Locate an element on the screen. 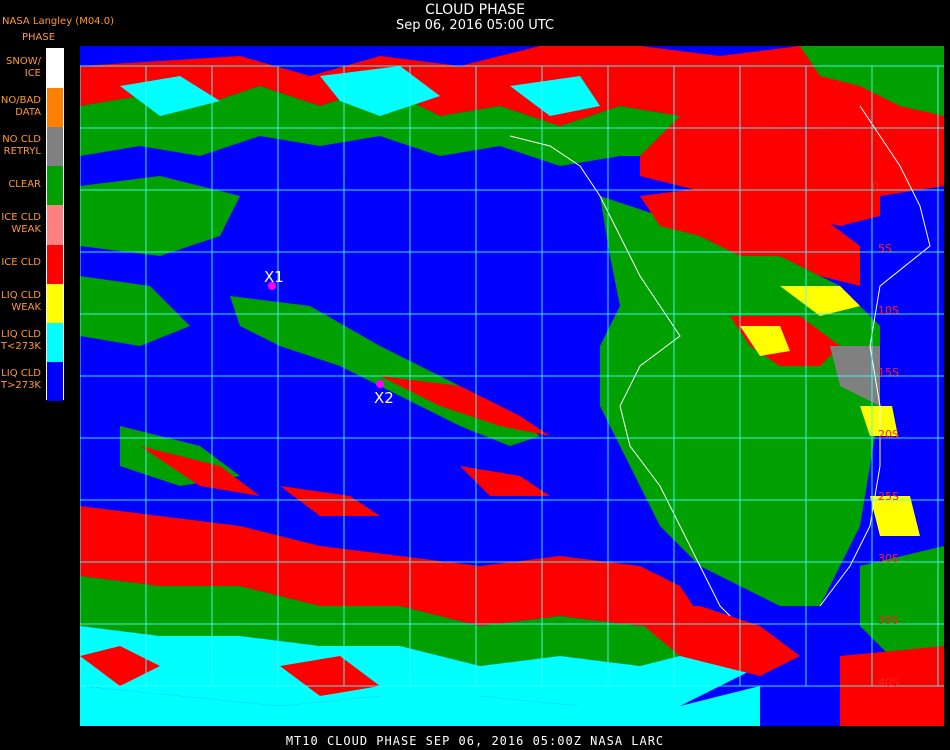 The image size is (950, 750). legend-label-0: SNOW/ ICE is located at coordinates (23, 67).